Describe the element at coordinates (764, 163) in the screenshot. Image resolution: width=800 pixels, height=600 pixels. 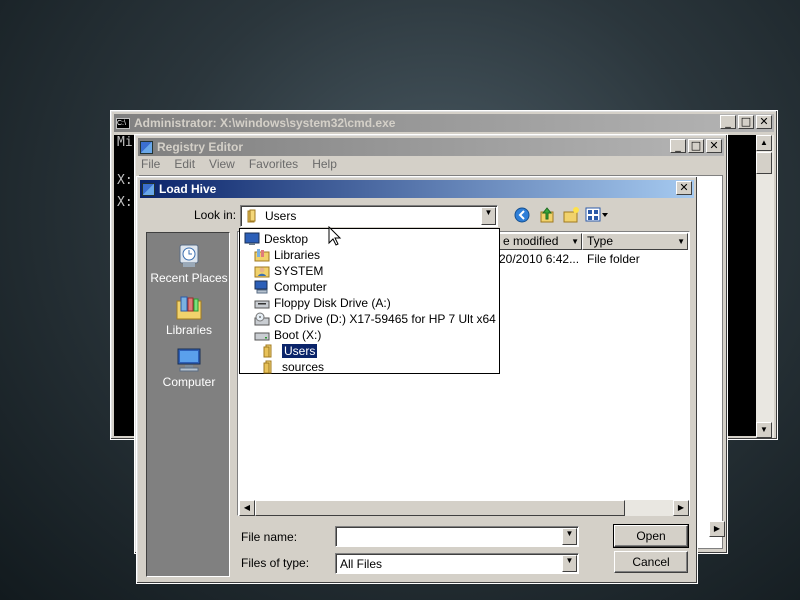
I see `cmd-scroll-thumb` at that location.